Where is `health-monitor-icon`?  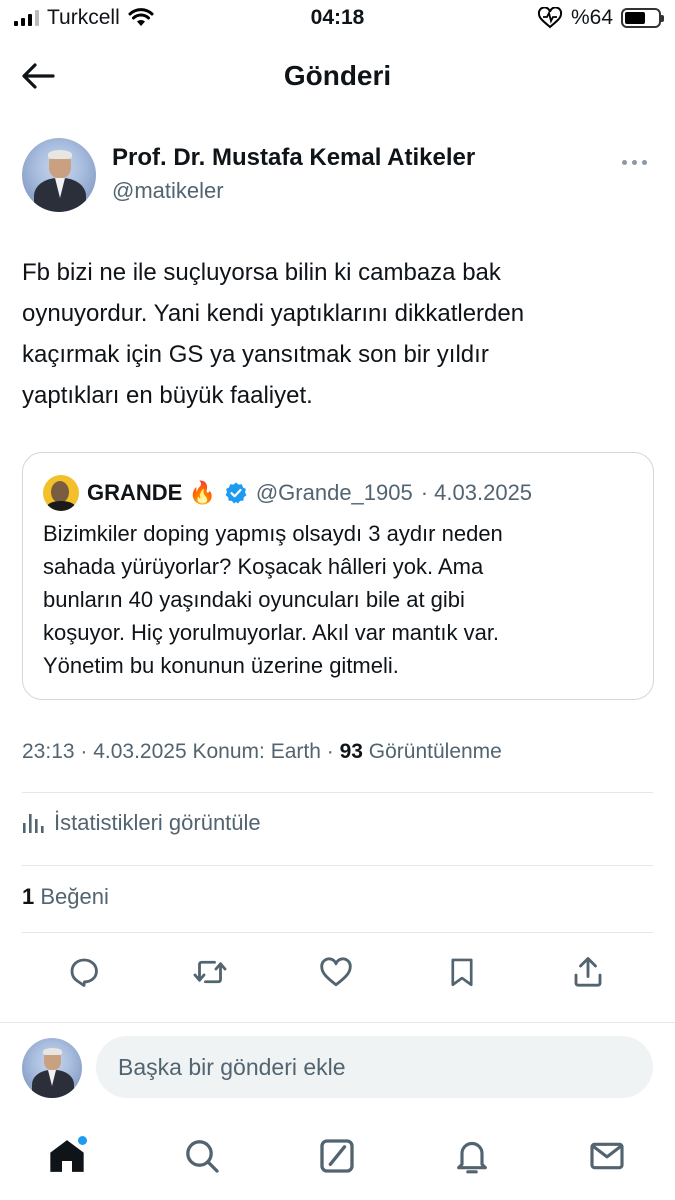 health-monitor-icon is located at coordinates (549, 18).